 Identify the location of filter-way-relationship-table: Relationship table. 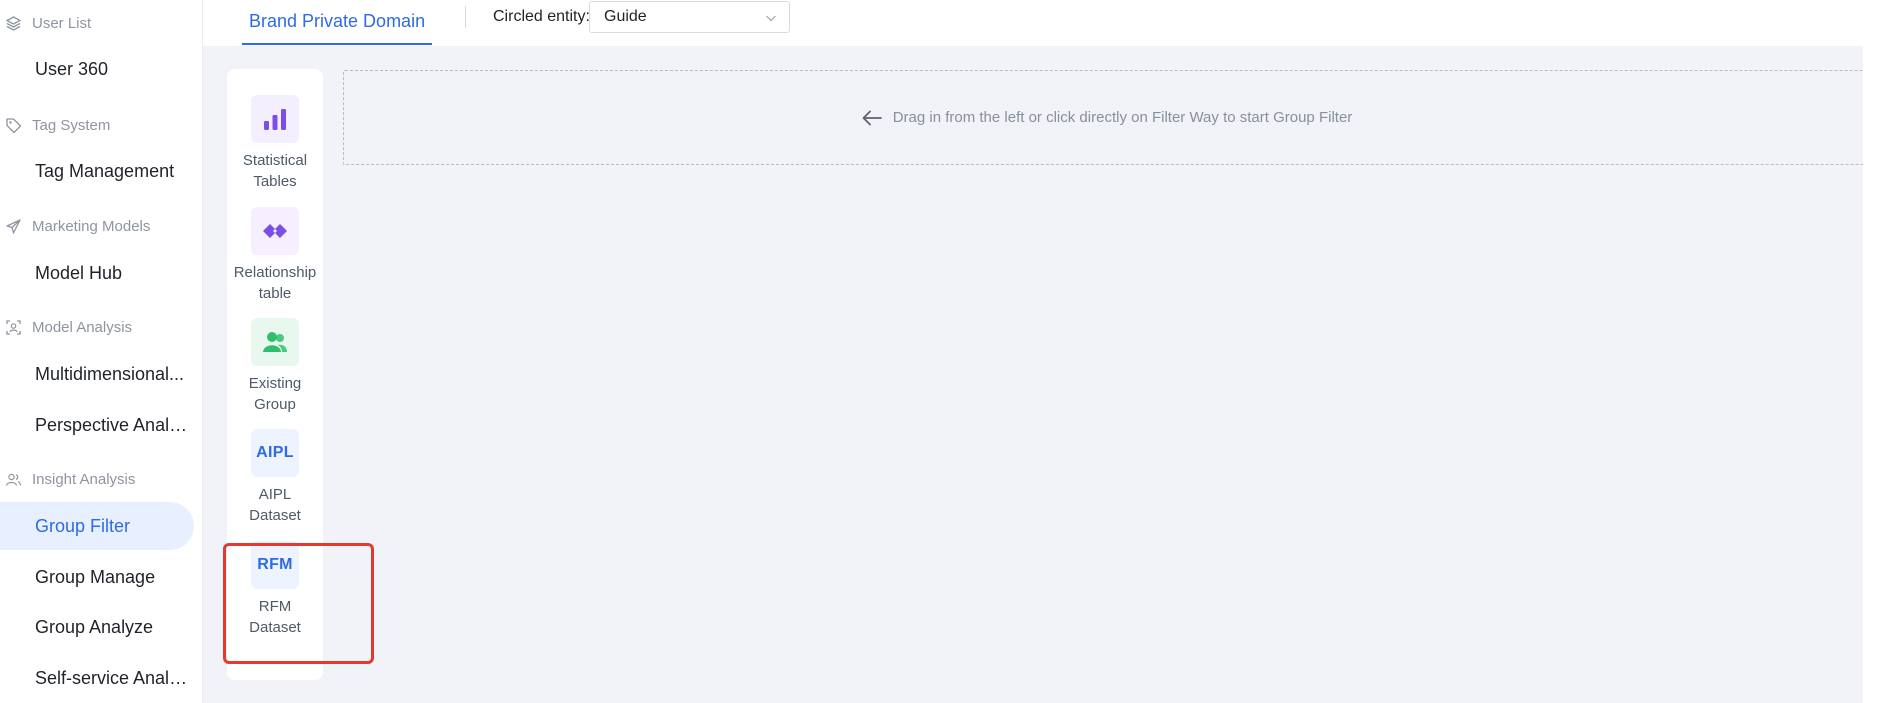
(275, 255).